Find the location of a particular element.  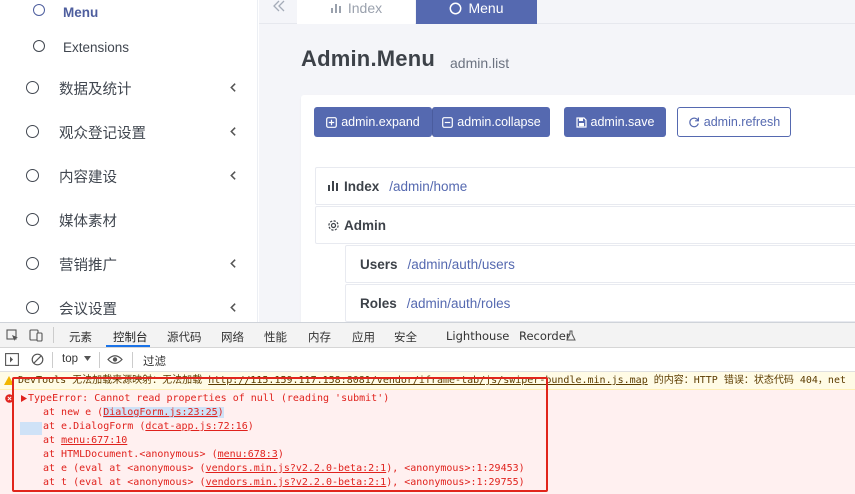

devtools-tab-performance: 性能 is located at coordinates (275, 337).